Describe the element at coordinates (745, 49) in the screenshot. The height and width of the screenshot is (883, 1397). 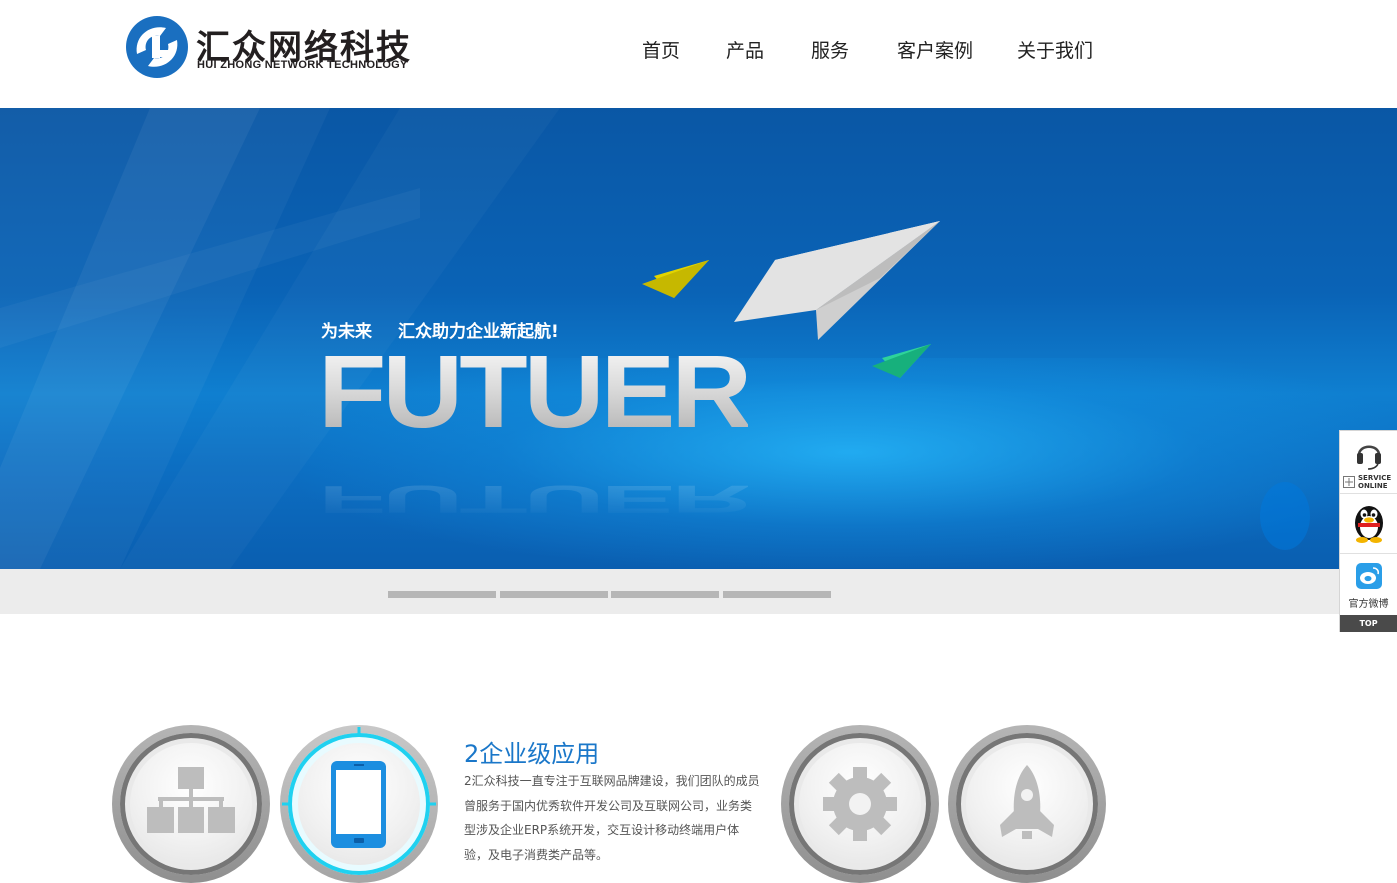
I see `nav-item-products: 产品` at that location.